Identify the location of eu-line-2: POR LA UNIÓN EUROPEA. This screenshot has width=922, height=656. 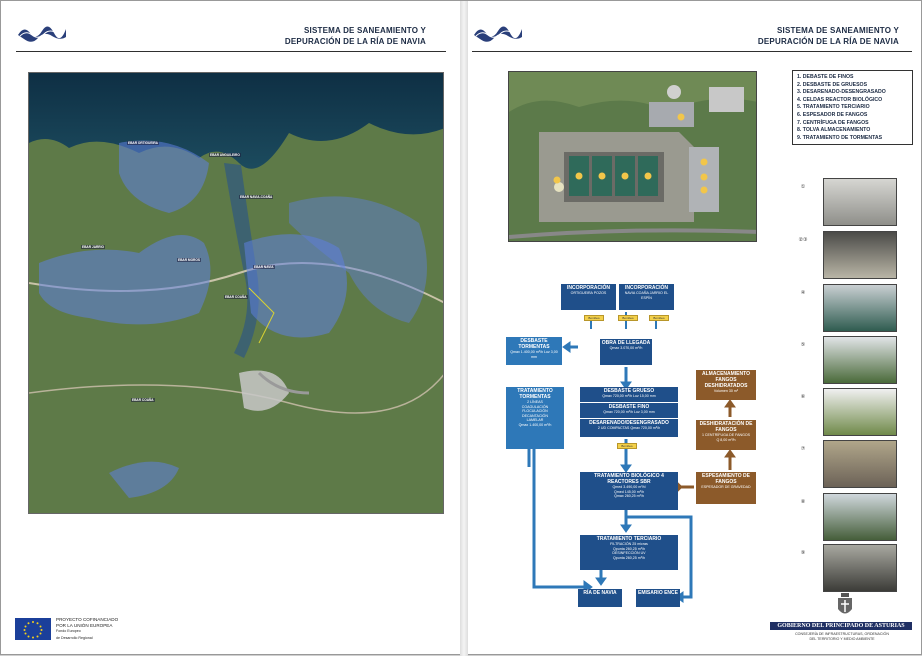
(84, 625).